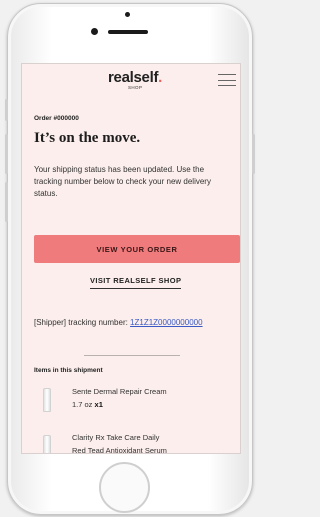  What do you see at coordinates (124, 487) in the screenshot?
I see `home-button` at bounding box center [124, 487].